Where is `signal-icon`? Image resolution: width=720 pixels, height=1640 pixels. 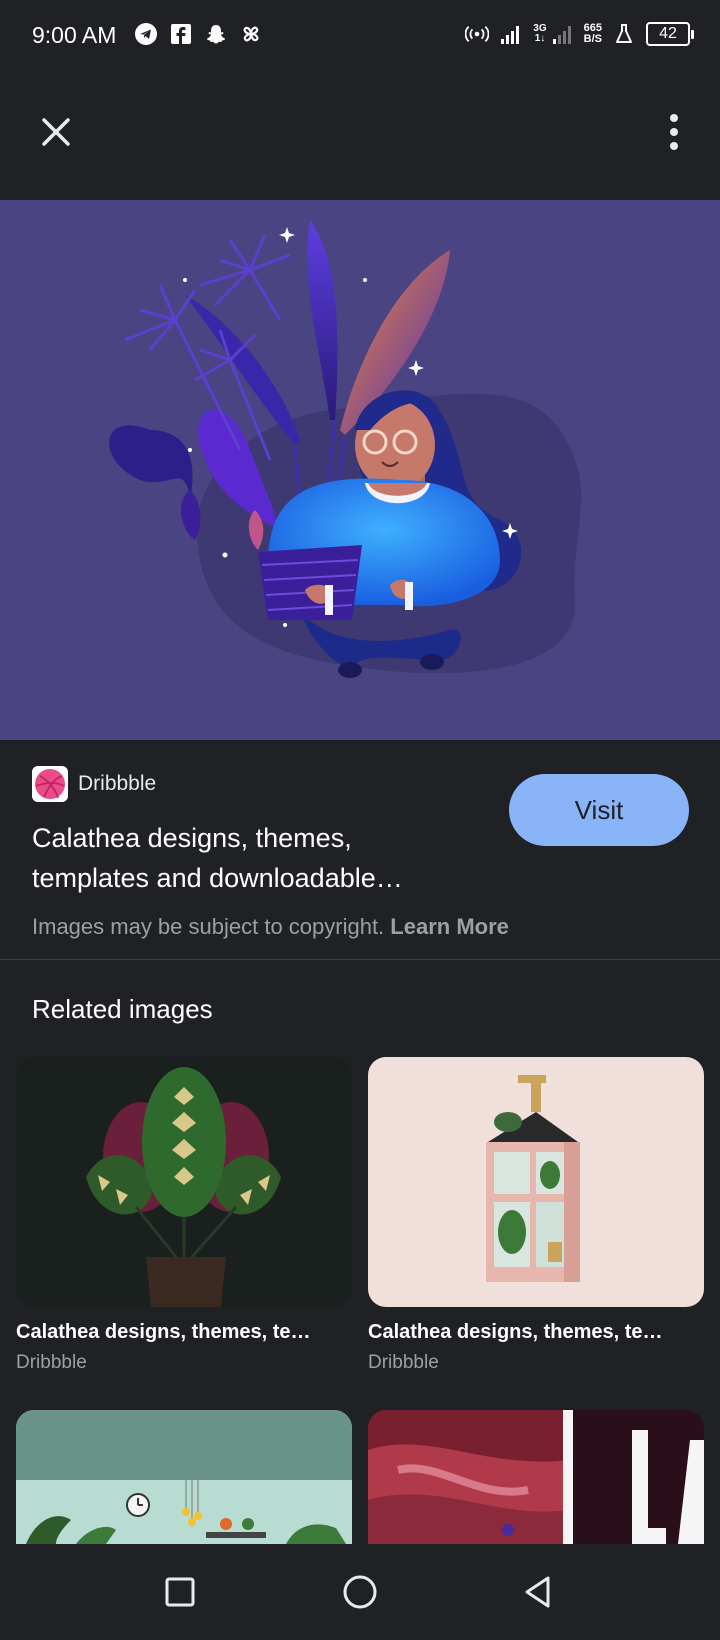 signal-icon is located at coordinates (511, 34).